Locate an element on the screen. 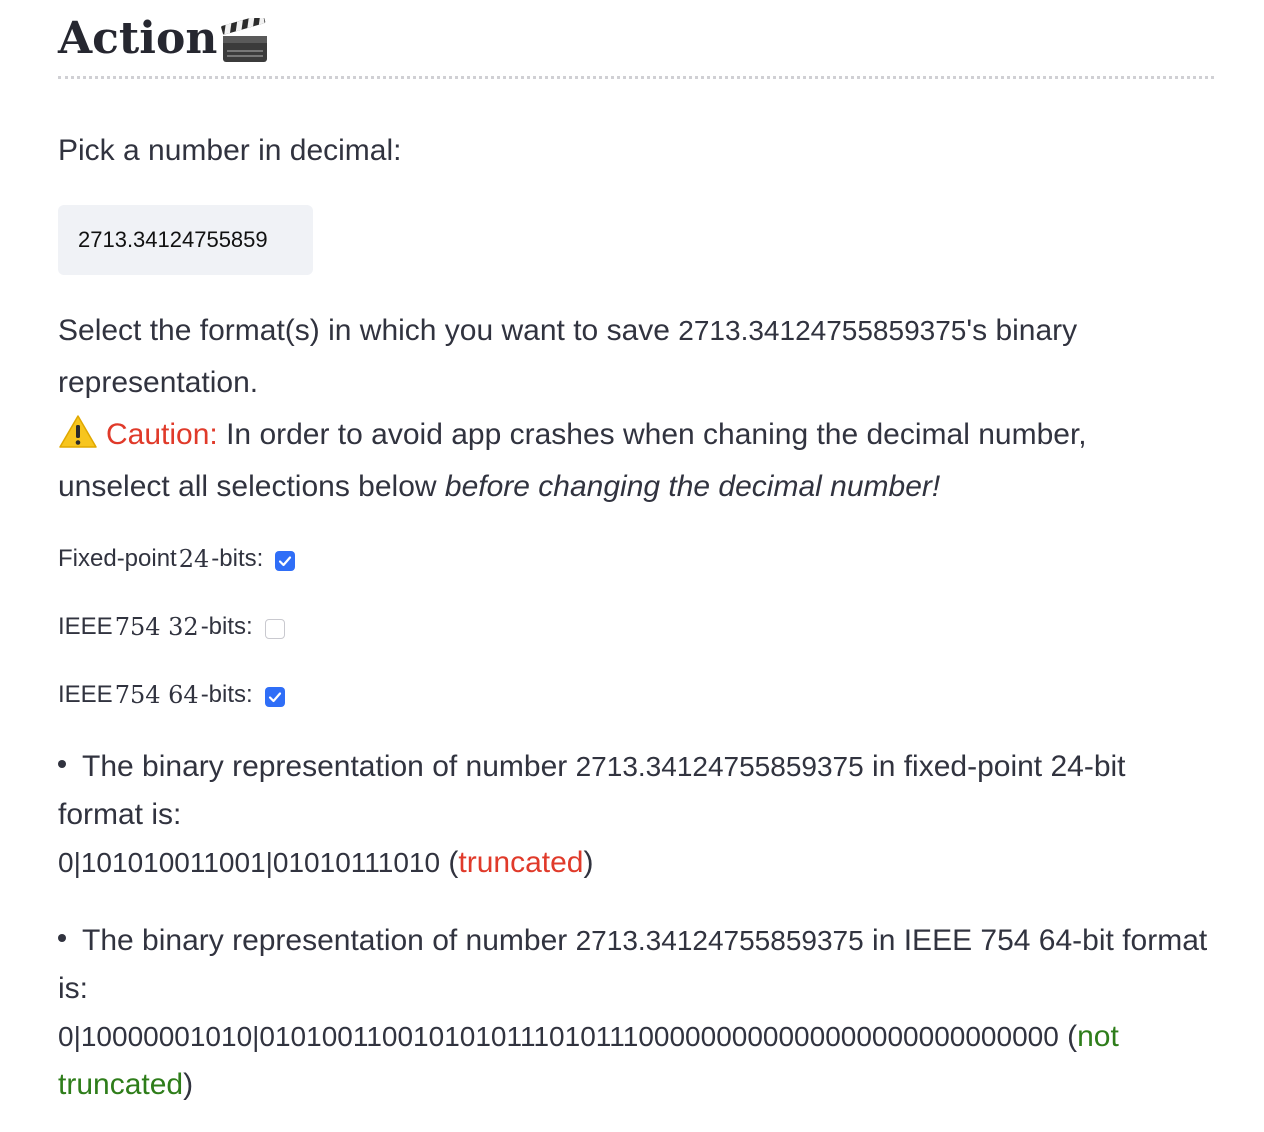 This screenshot has height=1132, width=1264. not-truncated-status: not is located at coordinates (1098, 1036).